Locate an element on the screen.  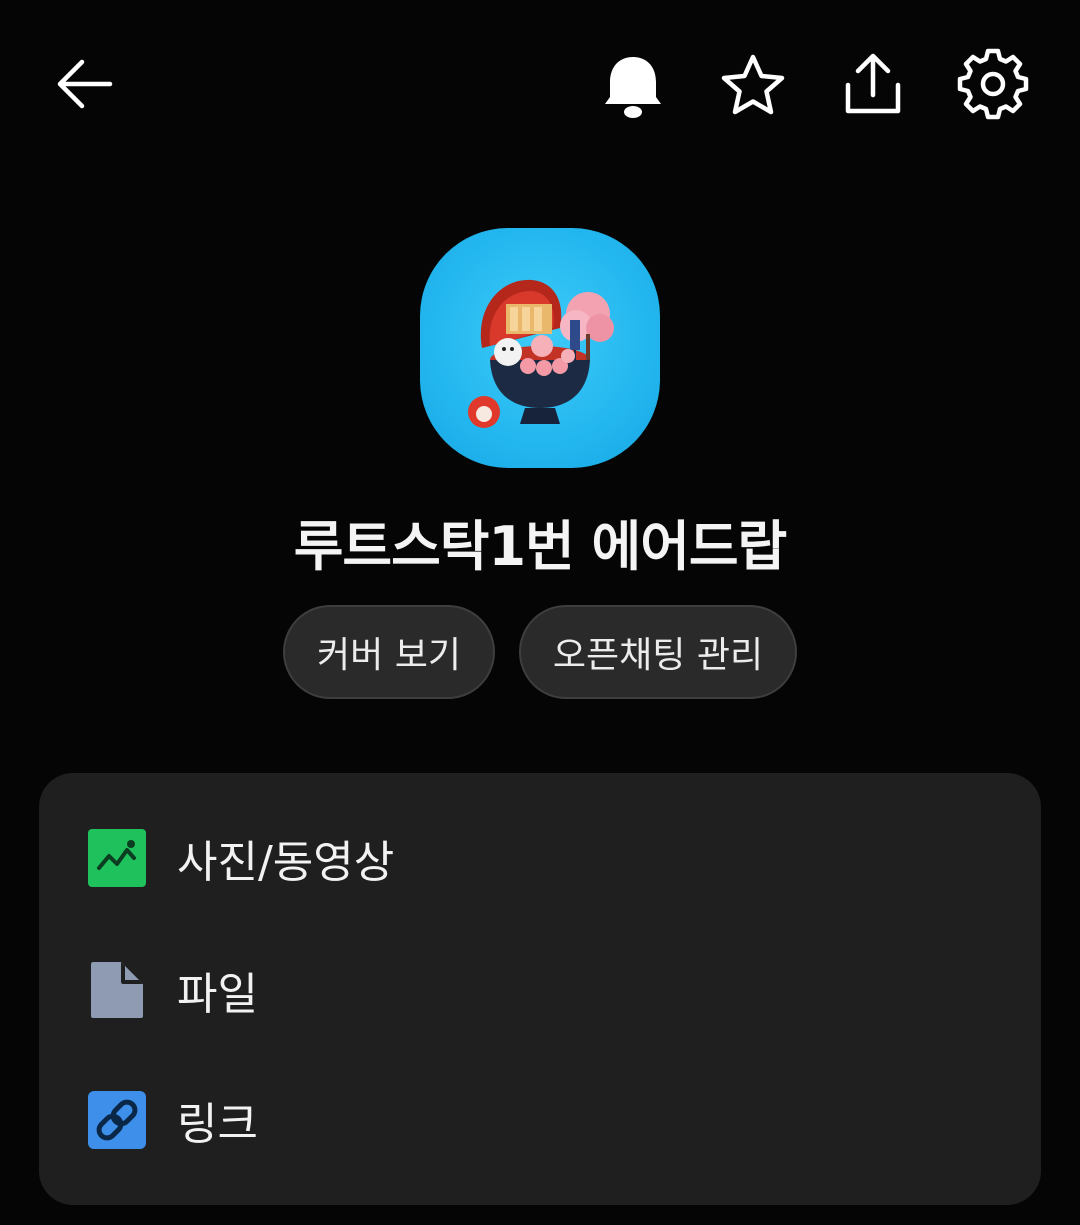
menu-item-label: 파일 is located at coordinates (217, 994).